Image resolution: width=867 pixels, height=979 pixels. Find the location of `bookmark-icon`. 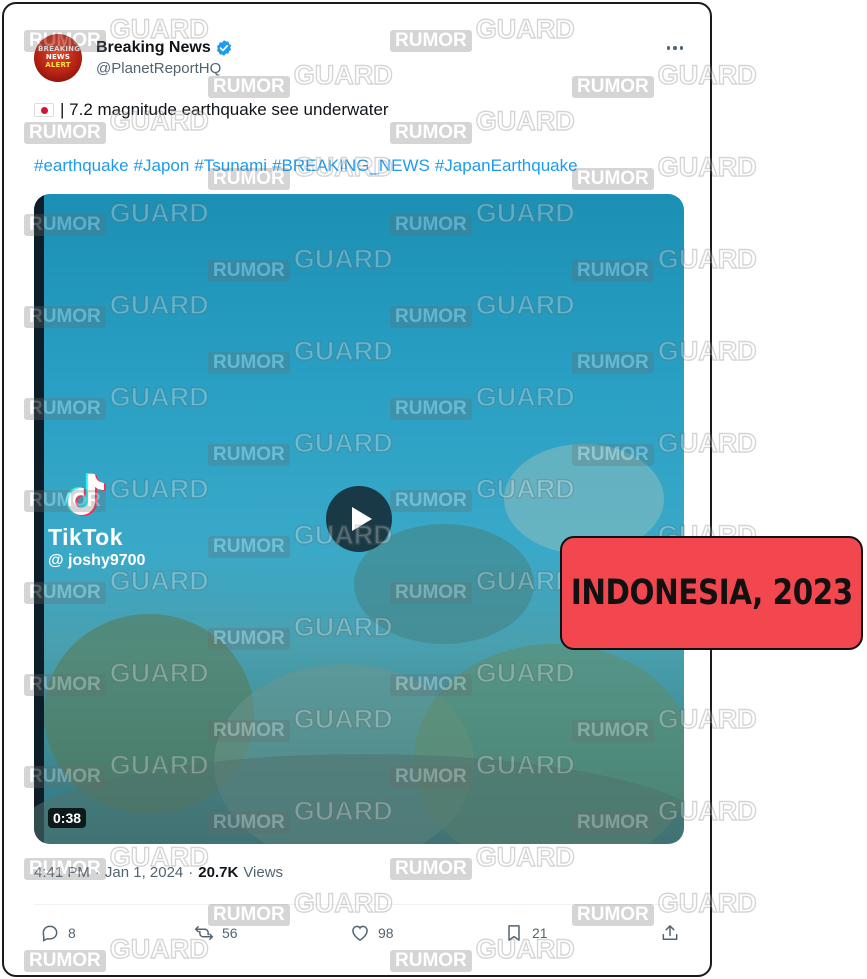

bookmark-icon is located at coordinates (514, 933).